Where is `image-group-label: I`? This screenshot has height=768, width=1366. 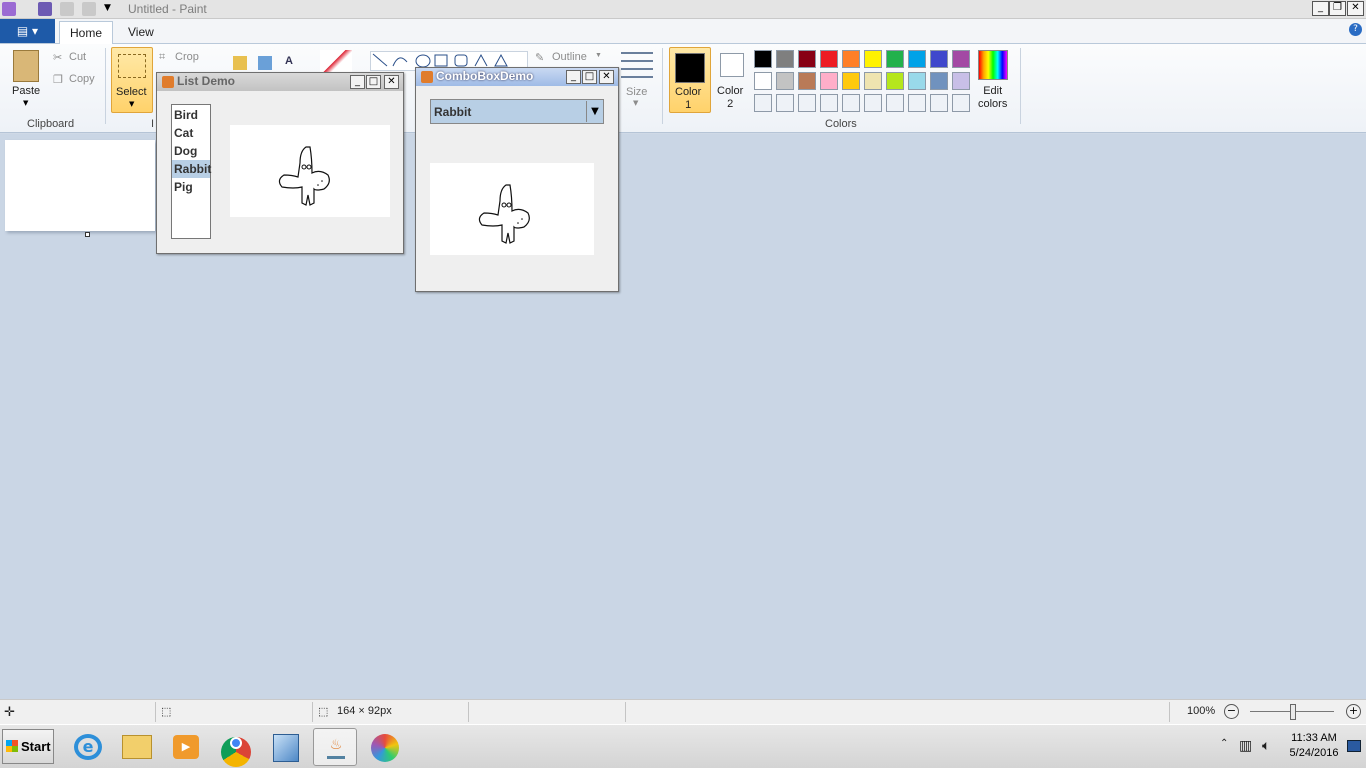 image-group-label: I is located at coordinates (153, 124).